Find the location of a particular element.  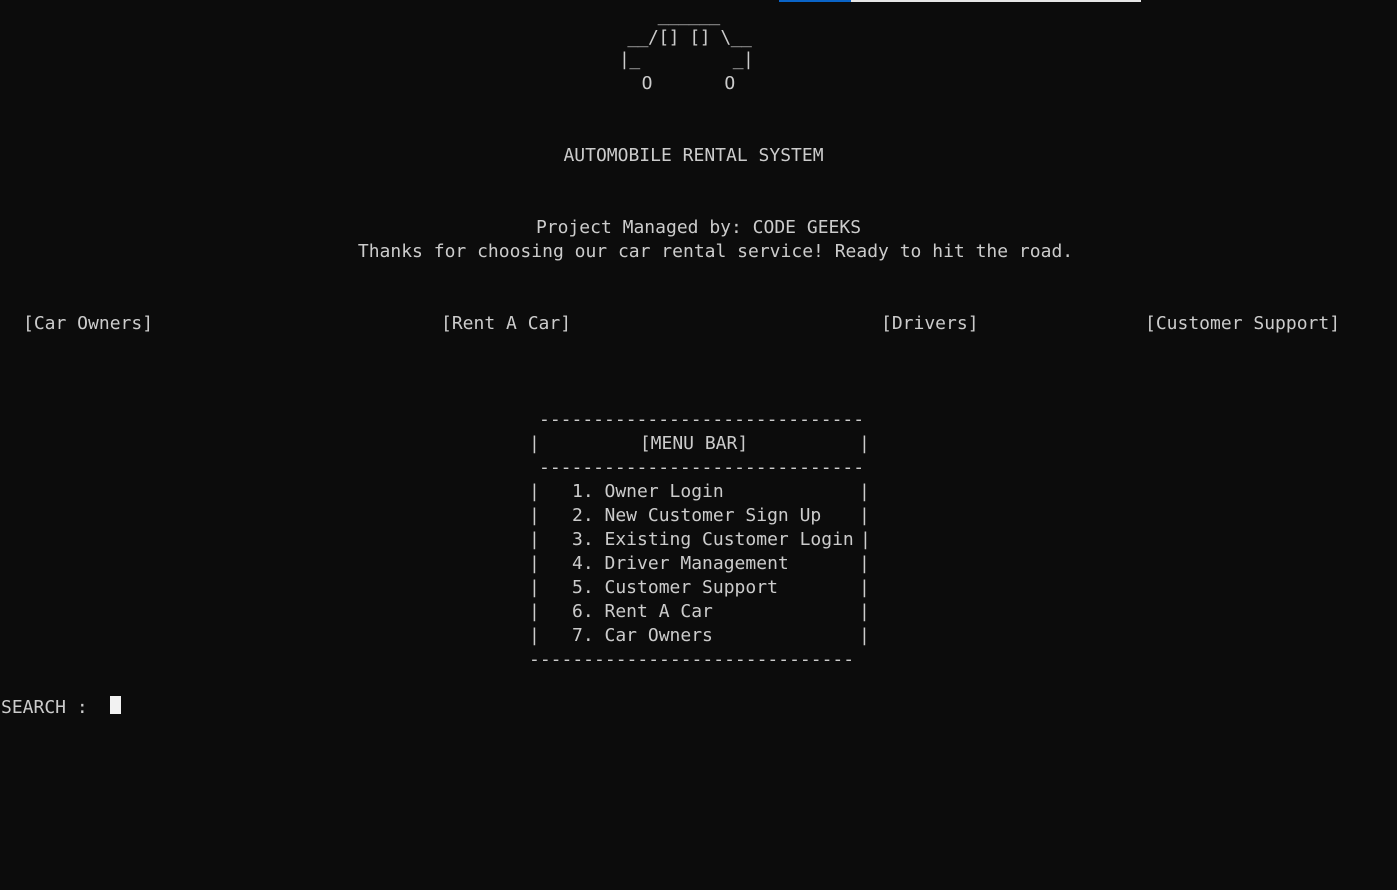

menu-item-car-owners: 7. Car Owners is located at coordinates (642, 636).